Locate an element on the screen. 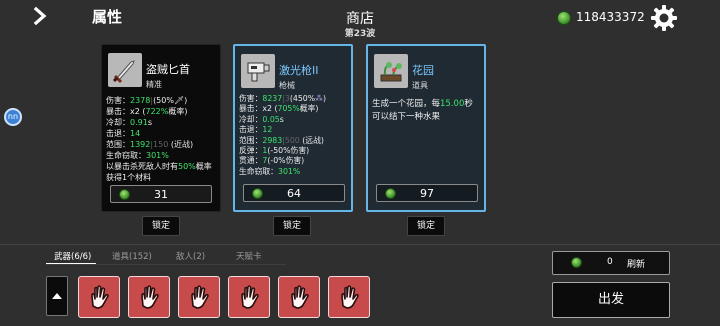  settings-gear-icon is located at coordinates (664, 18).